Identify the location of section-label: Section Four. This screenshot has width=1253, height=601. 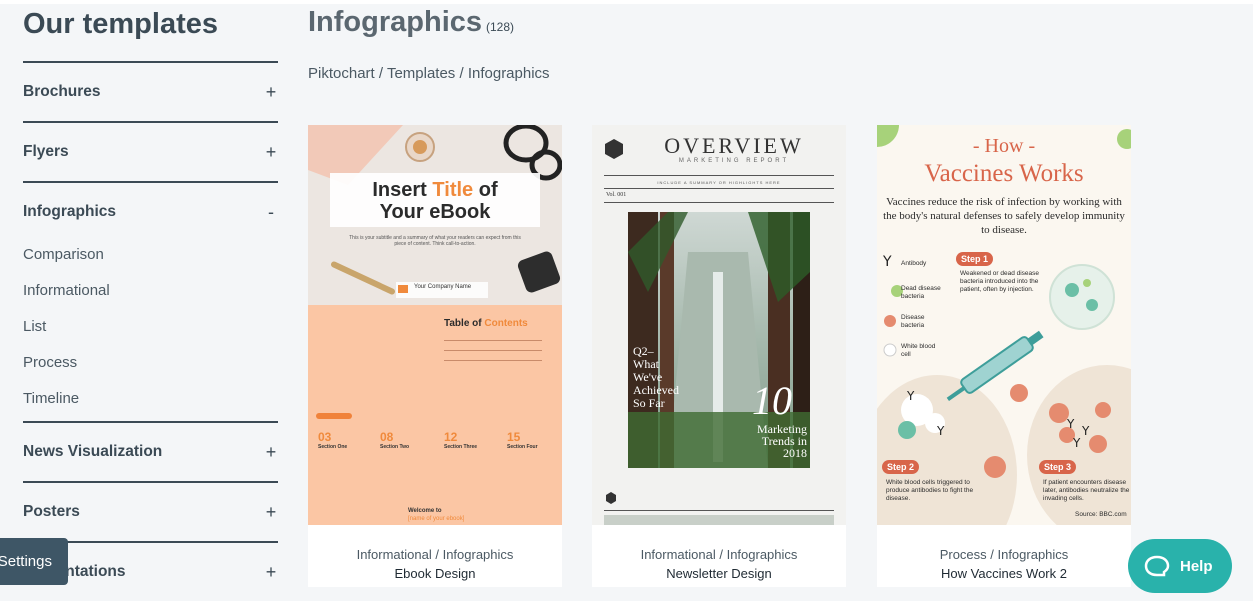
(522, 447).